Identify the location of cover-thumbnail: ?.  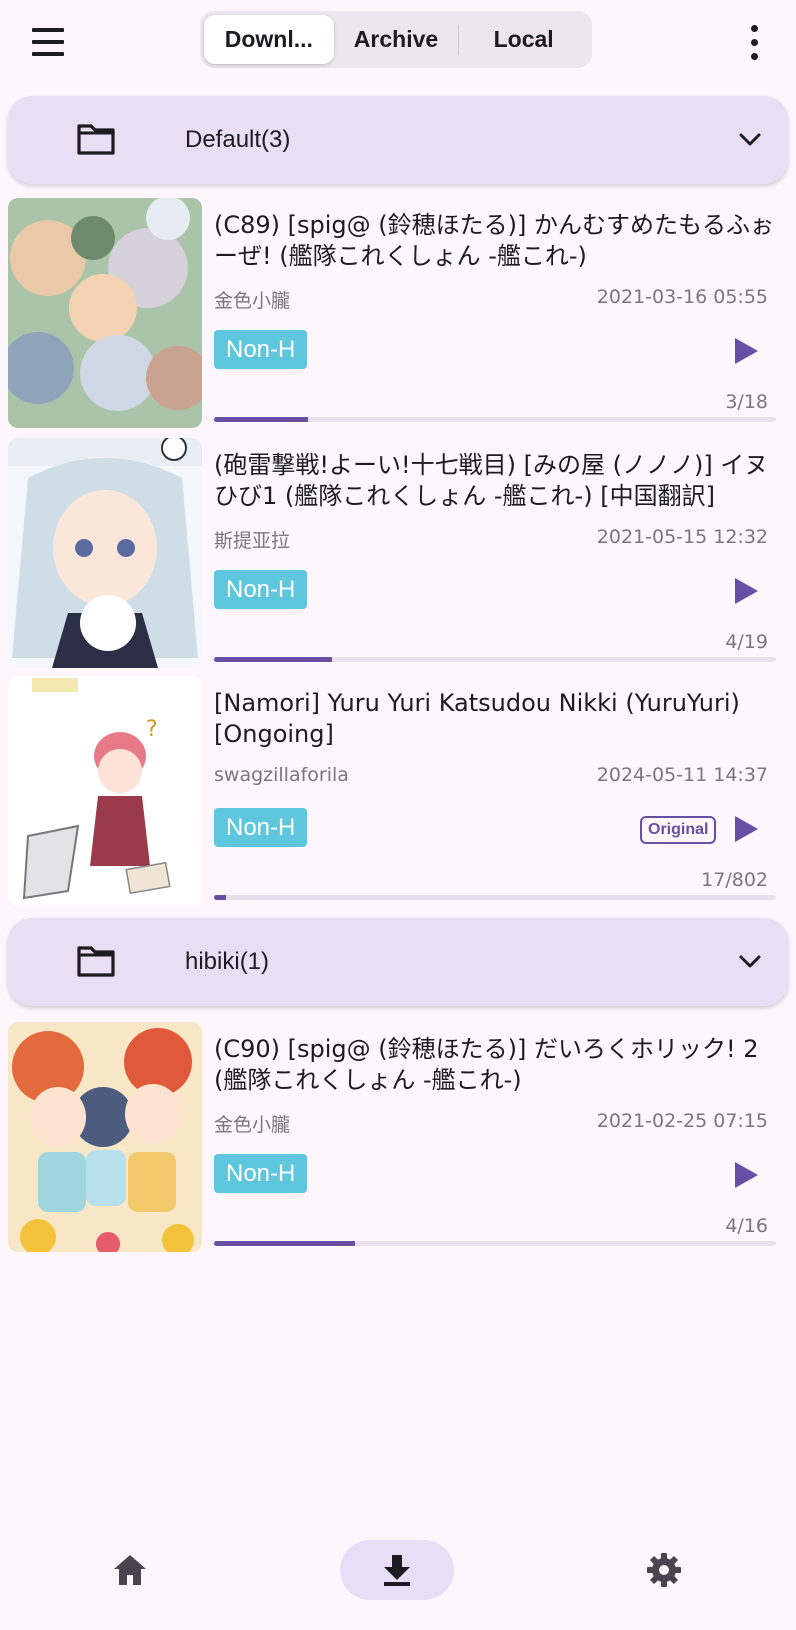
(105, 791).